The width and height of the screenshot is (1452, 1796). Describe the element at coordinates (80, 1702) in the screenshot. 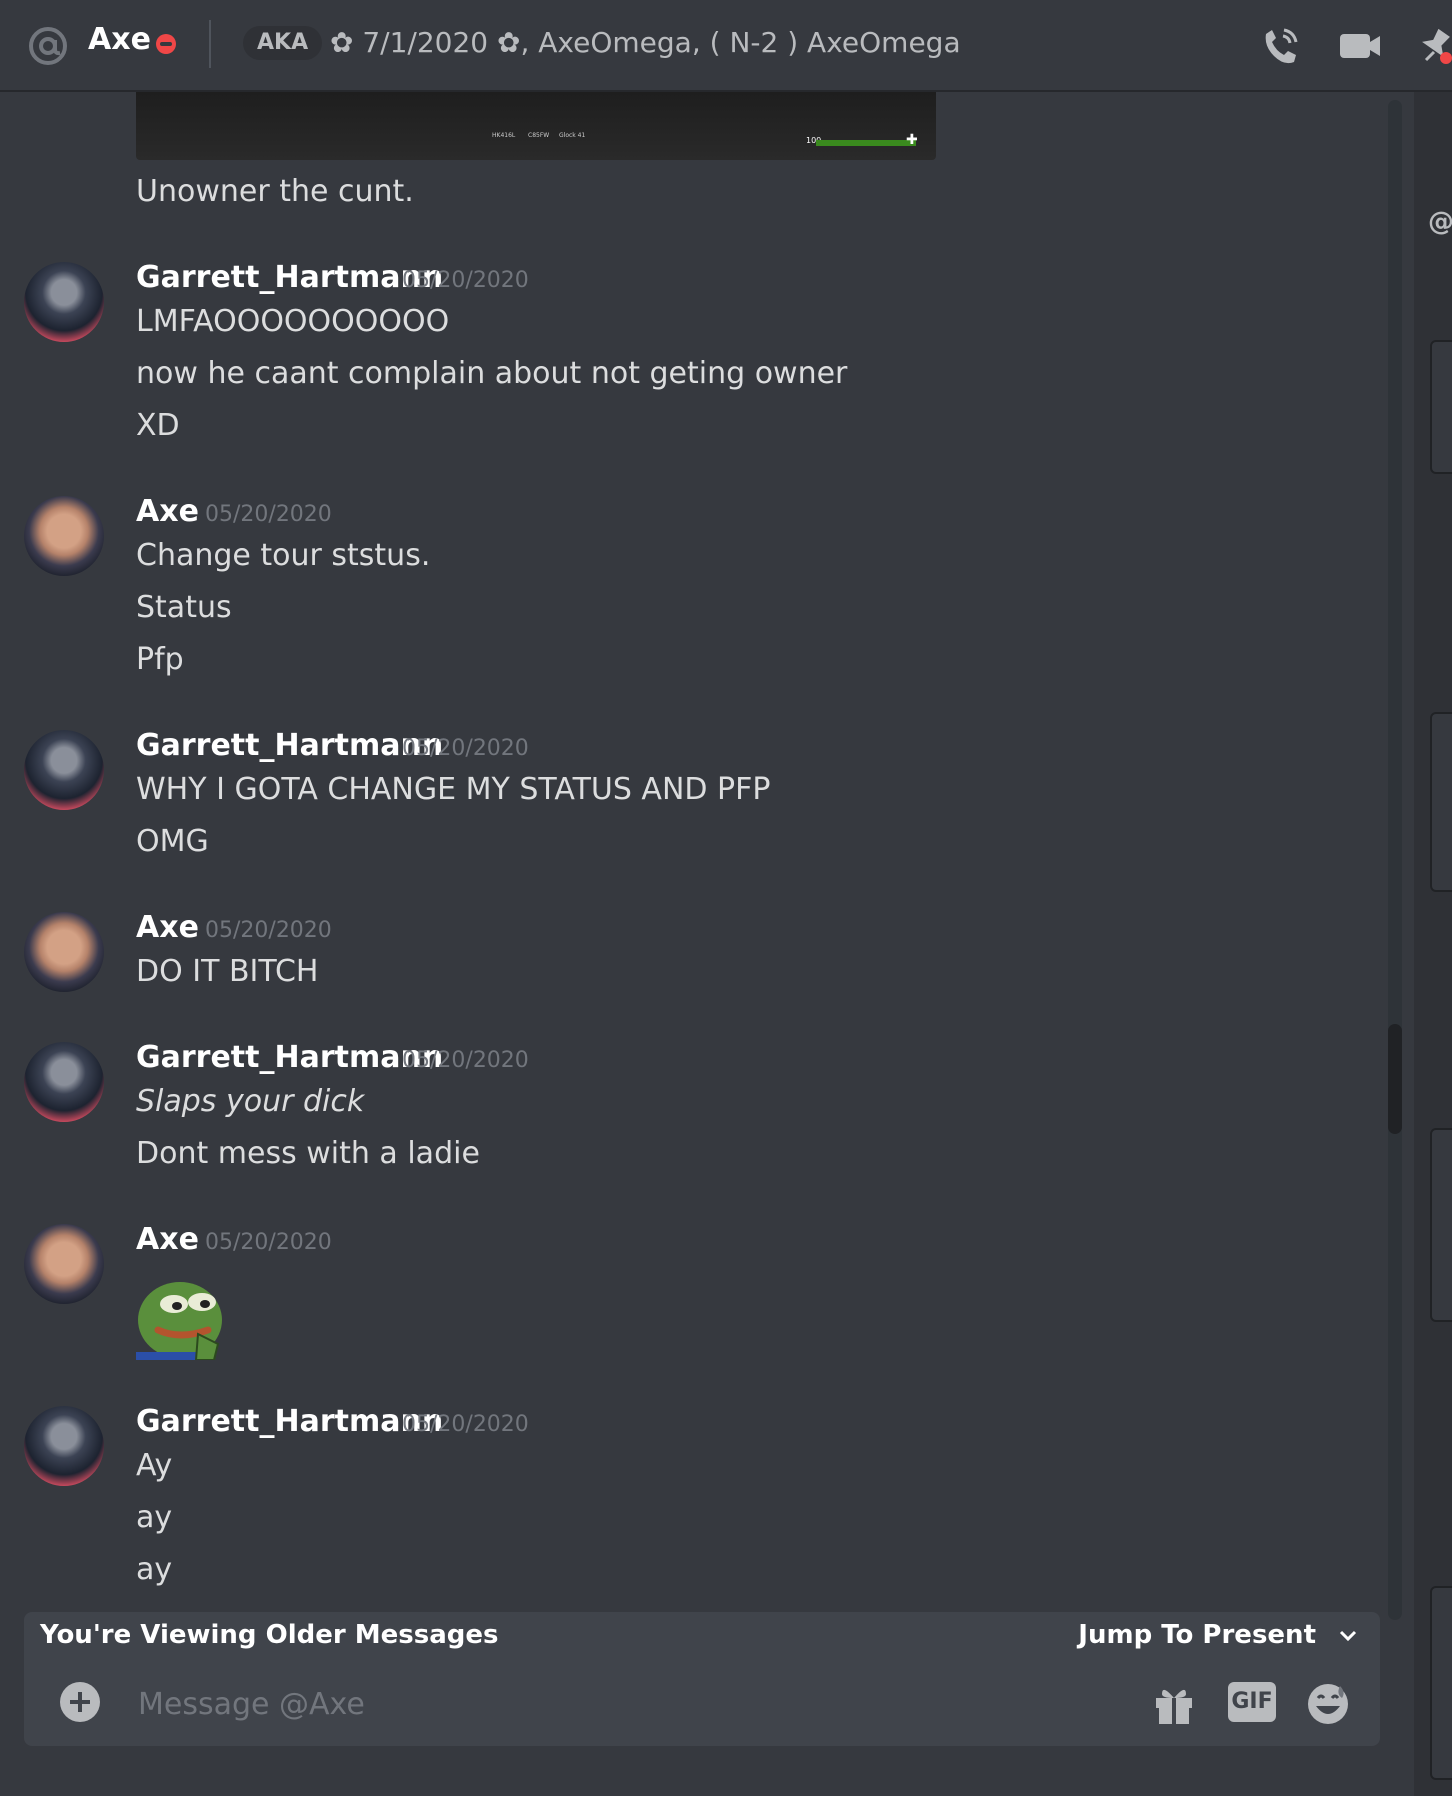

I see `upload-plus-icon` at that location.